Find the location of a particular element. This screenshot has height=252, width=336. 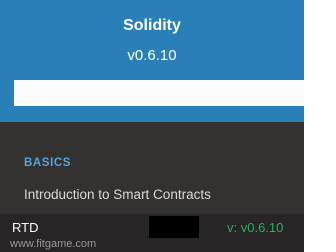

current-version-label: v: v0.6.10 is located at coordinates (255, 228).